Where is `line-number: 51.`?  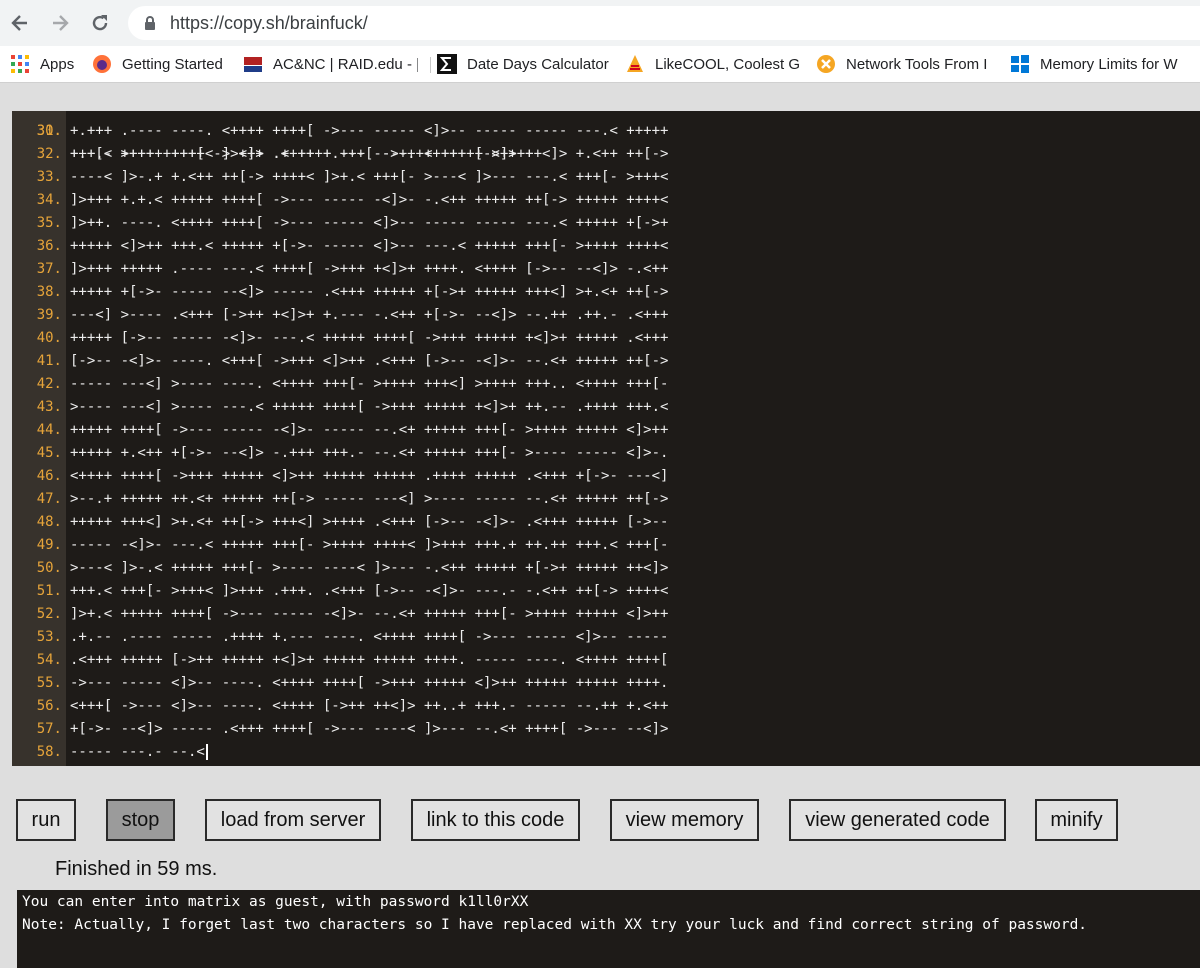 line-number: 51. is located at coordinates (49, 591).